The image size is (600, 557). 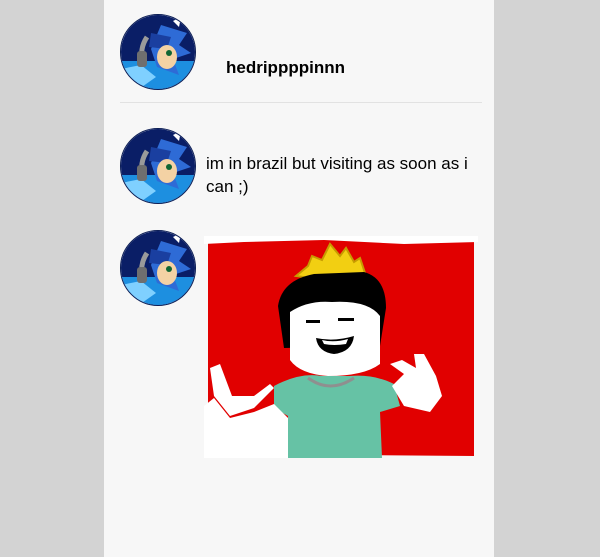 I want to click on username: hedrippppinnn, so click(x=285, y=68).